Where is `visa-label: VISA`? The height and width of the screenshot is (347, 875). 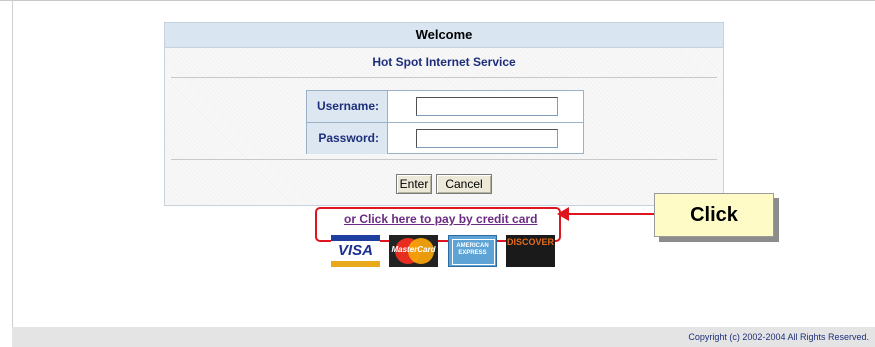 visa-label: VISA is located at coordinates (355, 250).